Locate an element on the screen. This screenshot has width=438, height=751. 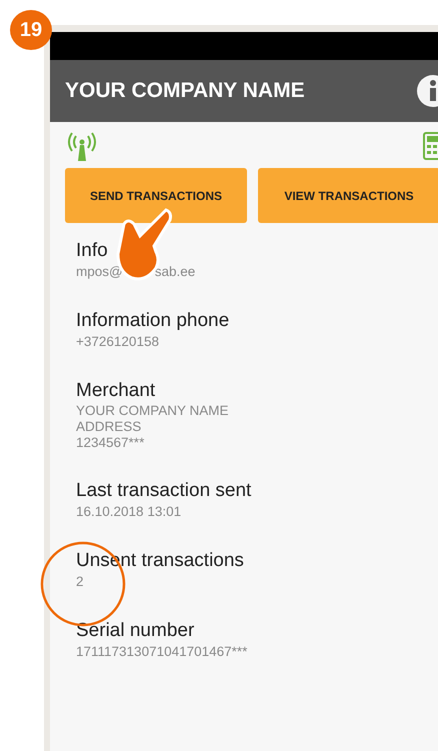
antenna-icon is located at coordinates (82, 147).